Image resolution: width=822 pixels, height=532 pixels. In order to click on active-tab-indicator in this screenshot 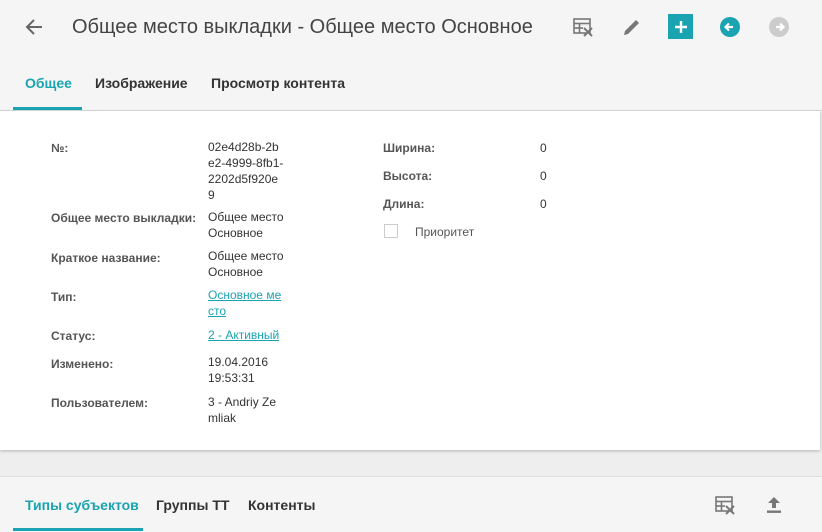, I will do `click(47, 108)`.